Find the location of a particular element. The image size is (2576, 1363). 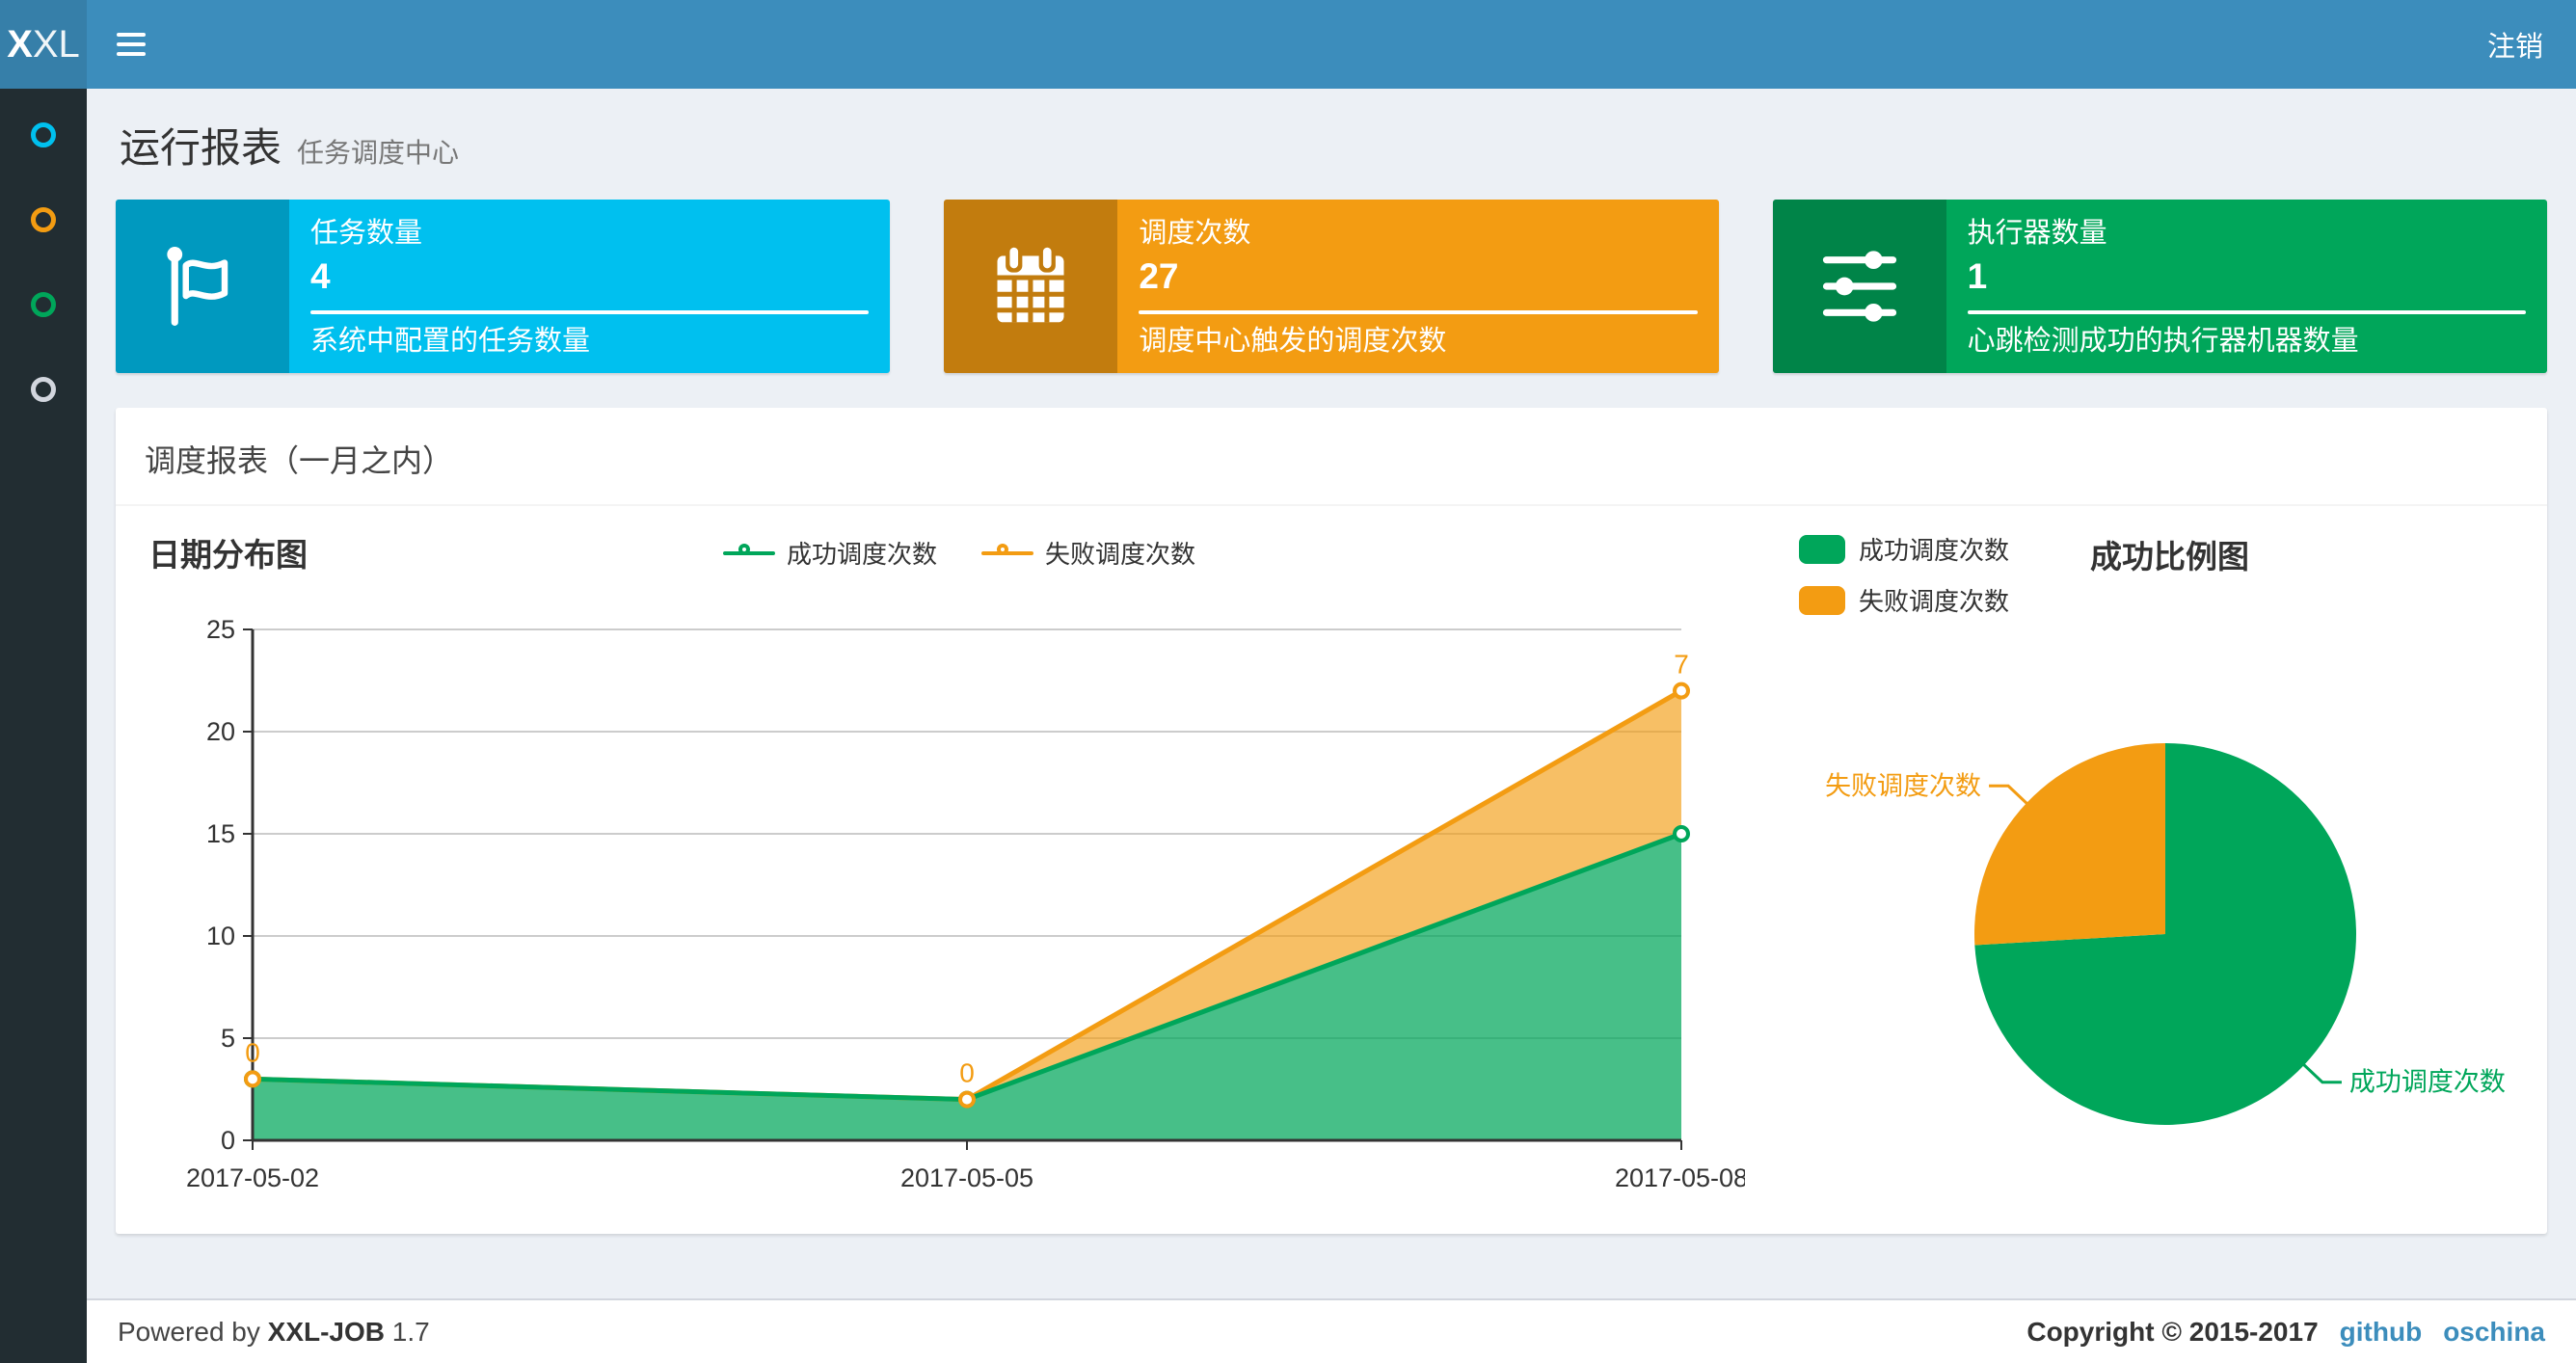

panel-title: 调度报表（一月之内） is located at coordinates (300, 460).